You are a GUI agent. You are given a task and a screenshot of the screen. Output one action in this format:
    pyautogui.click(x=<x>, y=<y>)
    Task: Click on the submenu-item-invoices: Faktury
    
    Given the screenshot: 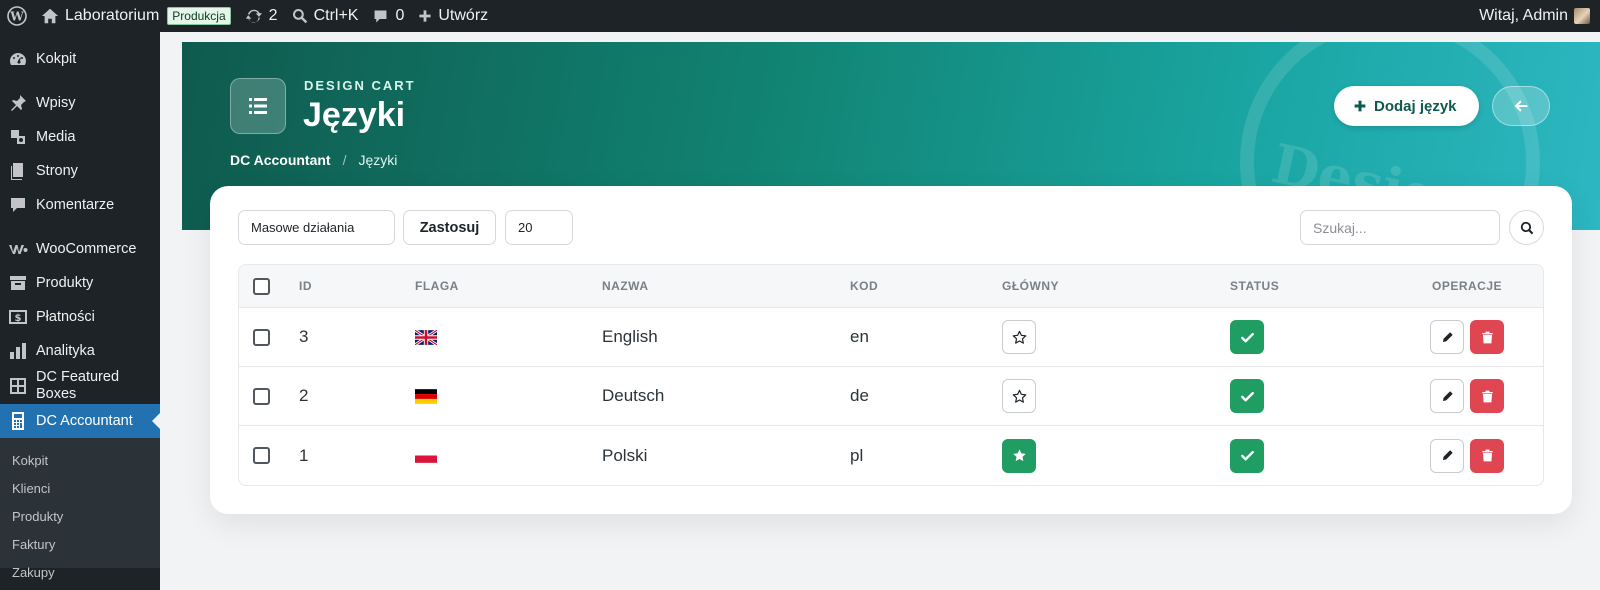 What is the action you would take?
    pyautogui.click(x=80, y=544)
    